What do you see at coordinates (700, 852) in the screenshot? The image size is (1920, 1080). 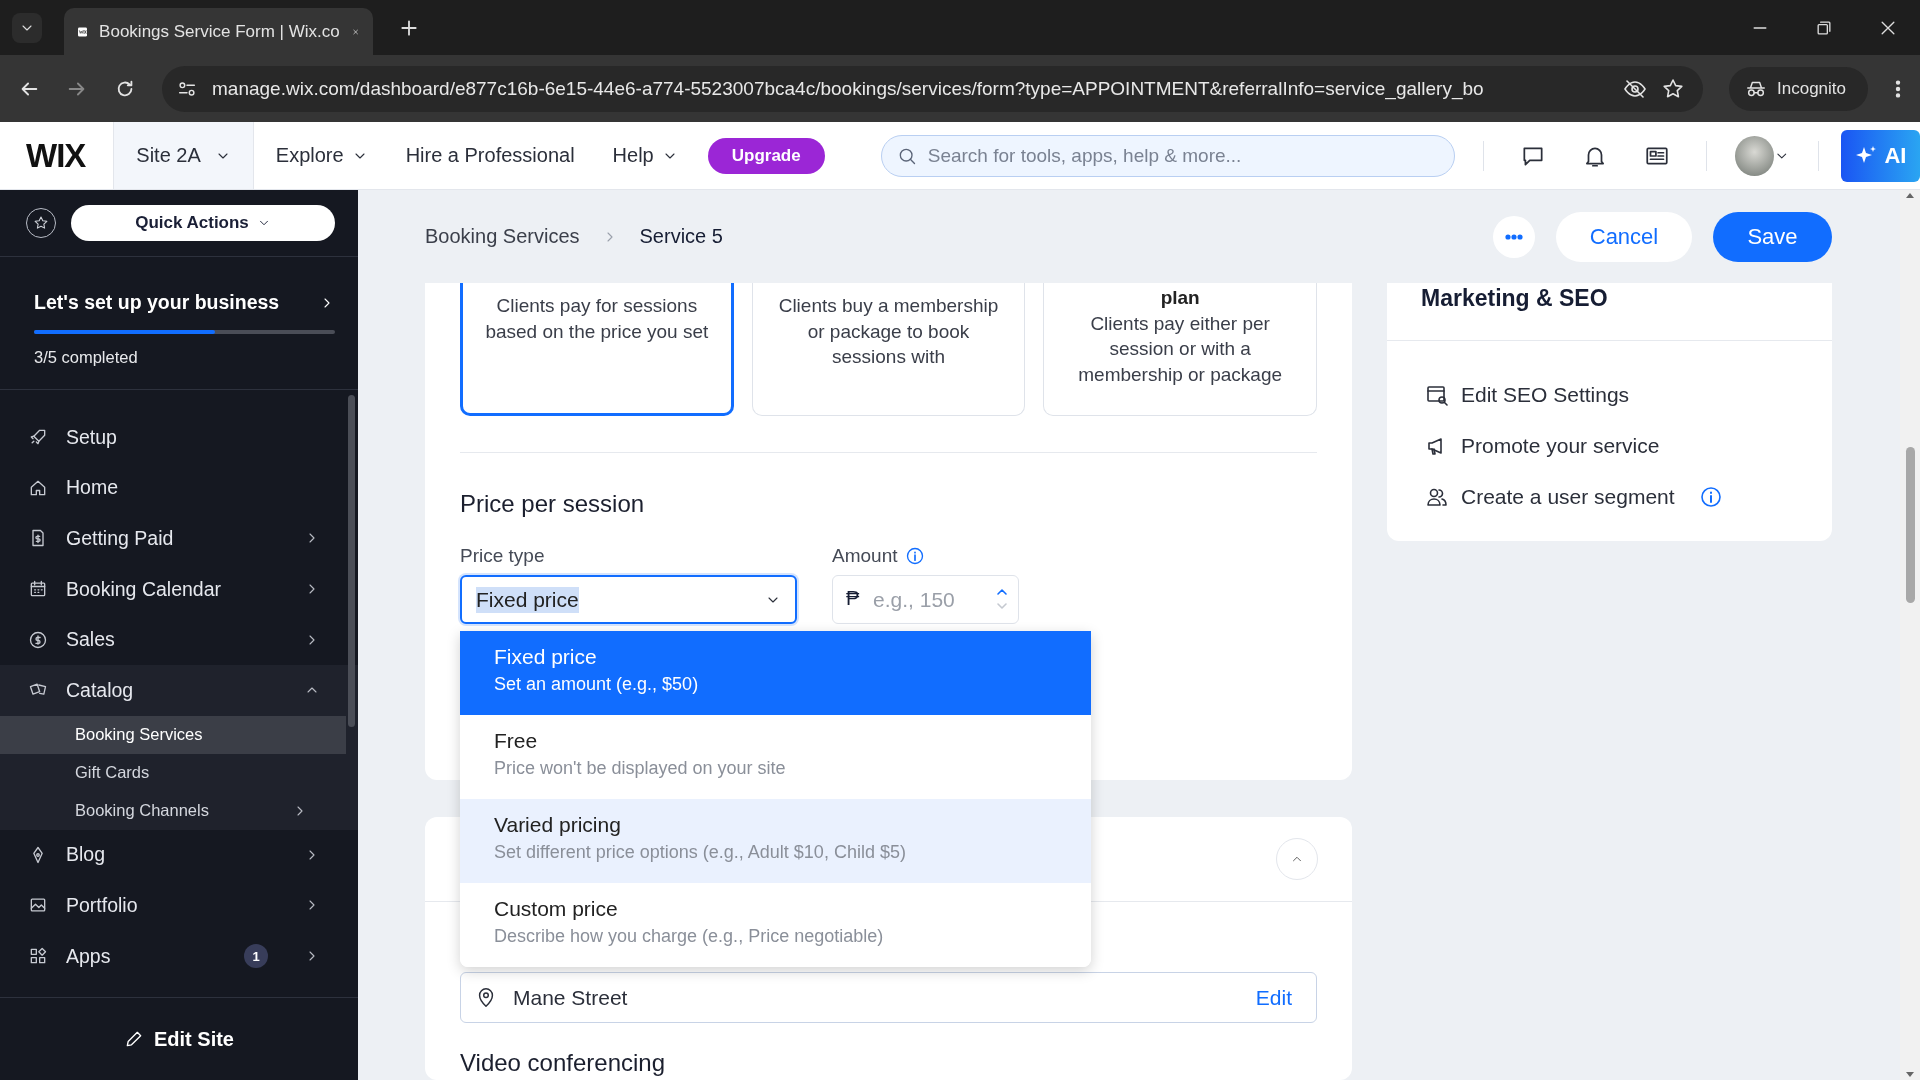 I see `option-description: Set different price options (e.g., Adult $10, Child $5)` at bounding box center [700, 852].